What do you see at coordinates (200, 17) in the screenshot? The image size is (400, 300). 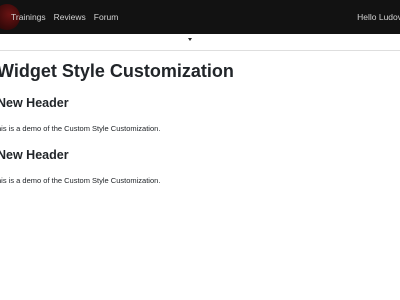 I see `top-navbar: Trainings Reviews Forum Hello Ludov` at bounding box center [200, 17].